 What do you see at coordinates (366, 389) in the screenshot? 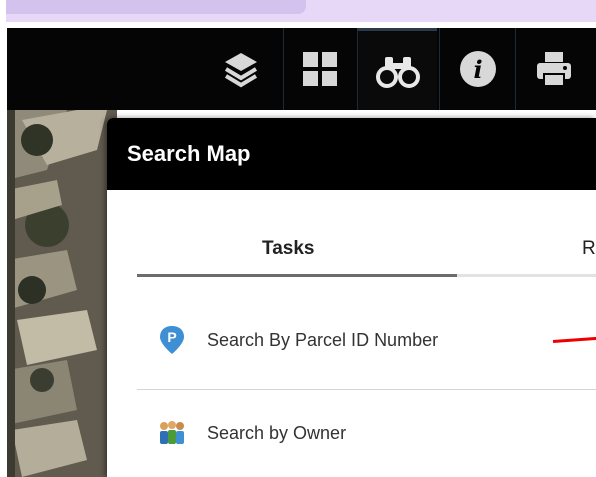
I see `task-divider` at bounding box center [366, 389].